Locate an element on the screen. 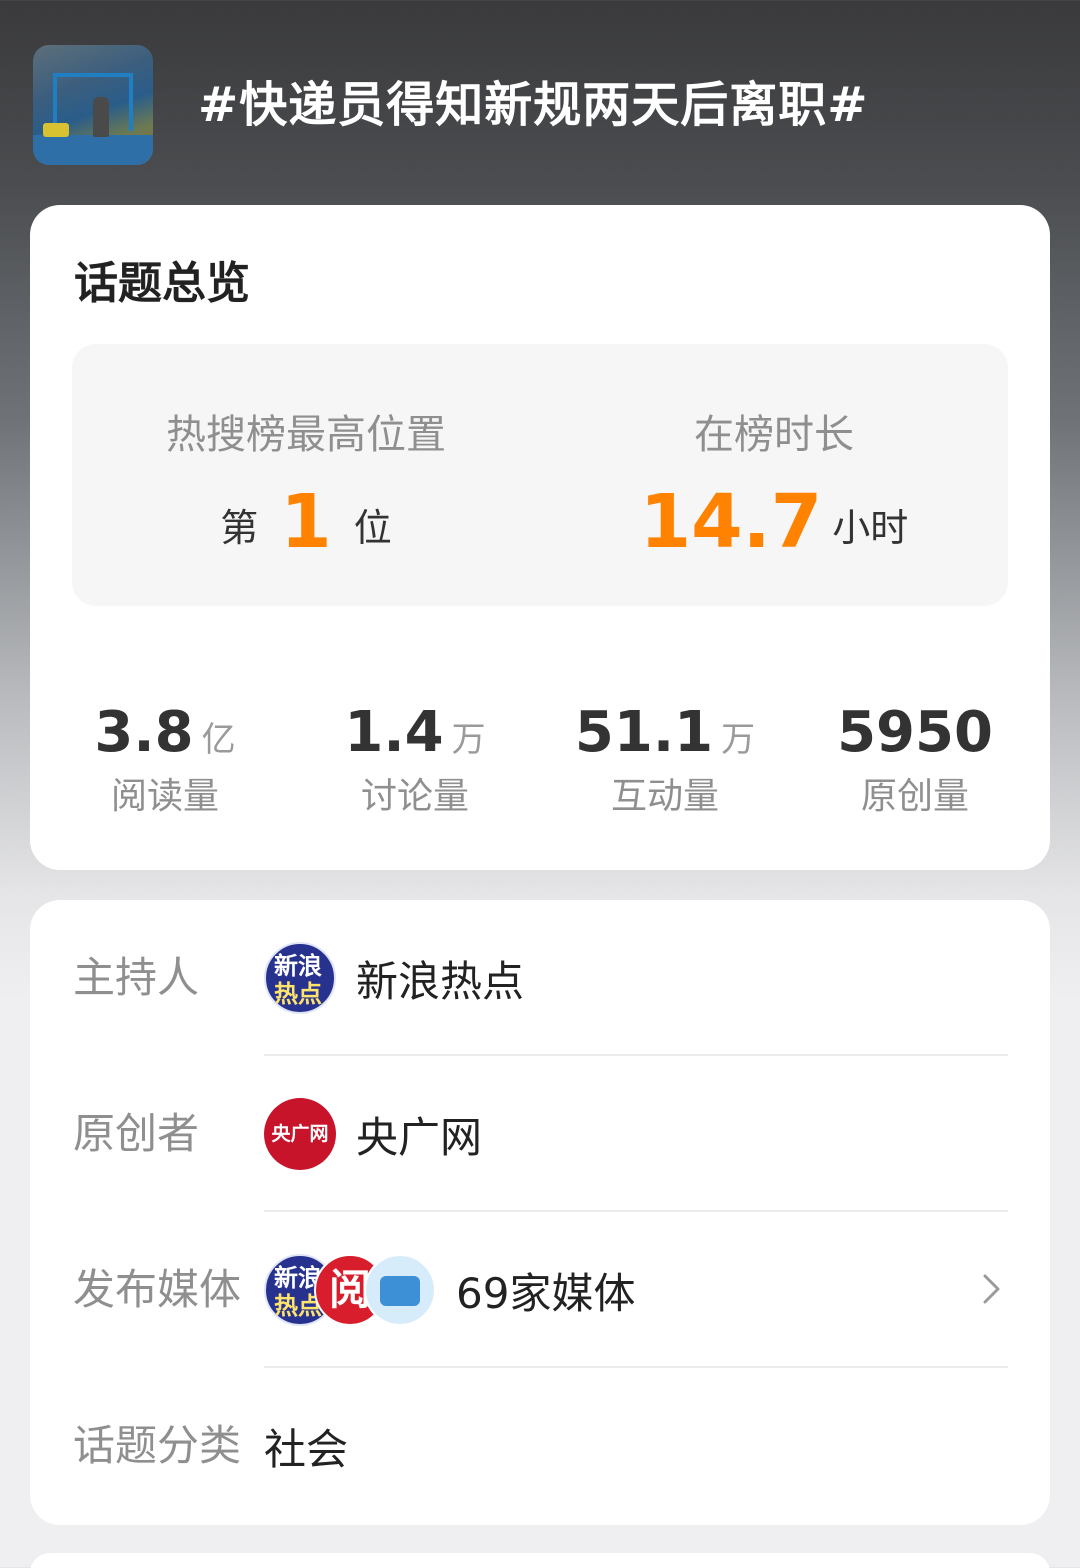 This screenshot has height=1568, width=1080. cnr-avatar: 央广网 is located at coordinates (300, 1134).